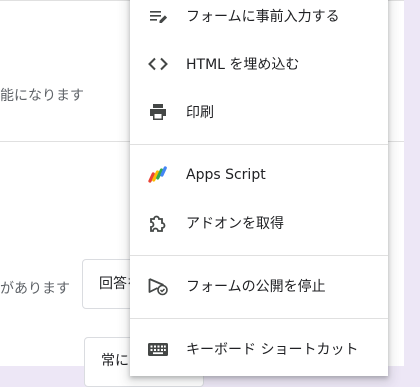 This screenshot has height=387, width=420. I want to click on menu-item-label: フォームの公開を停止, so click(256, 287).